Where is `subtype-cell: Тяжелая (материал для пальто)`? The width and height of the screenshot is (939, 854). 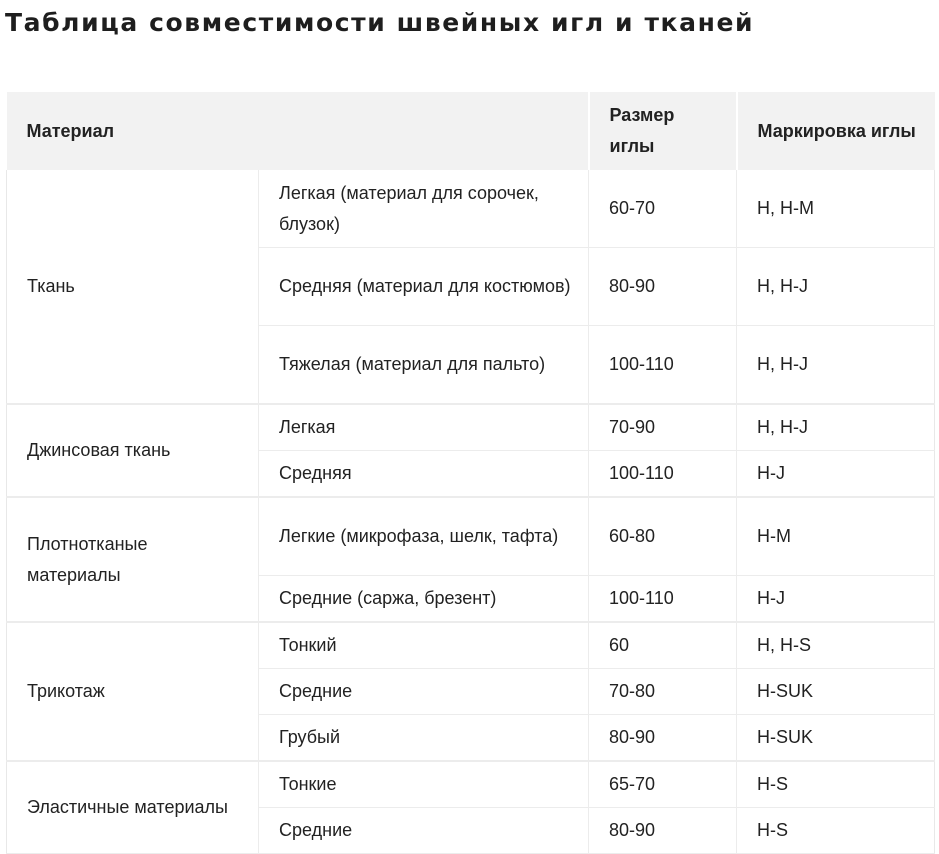 subtype-cell: Тяжелая (материал для пальто) is located at coordinates (423, 365).